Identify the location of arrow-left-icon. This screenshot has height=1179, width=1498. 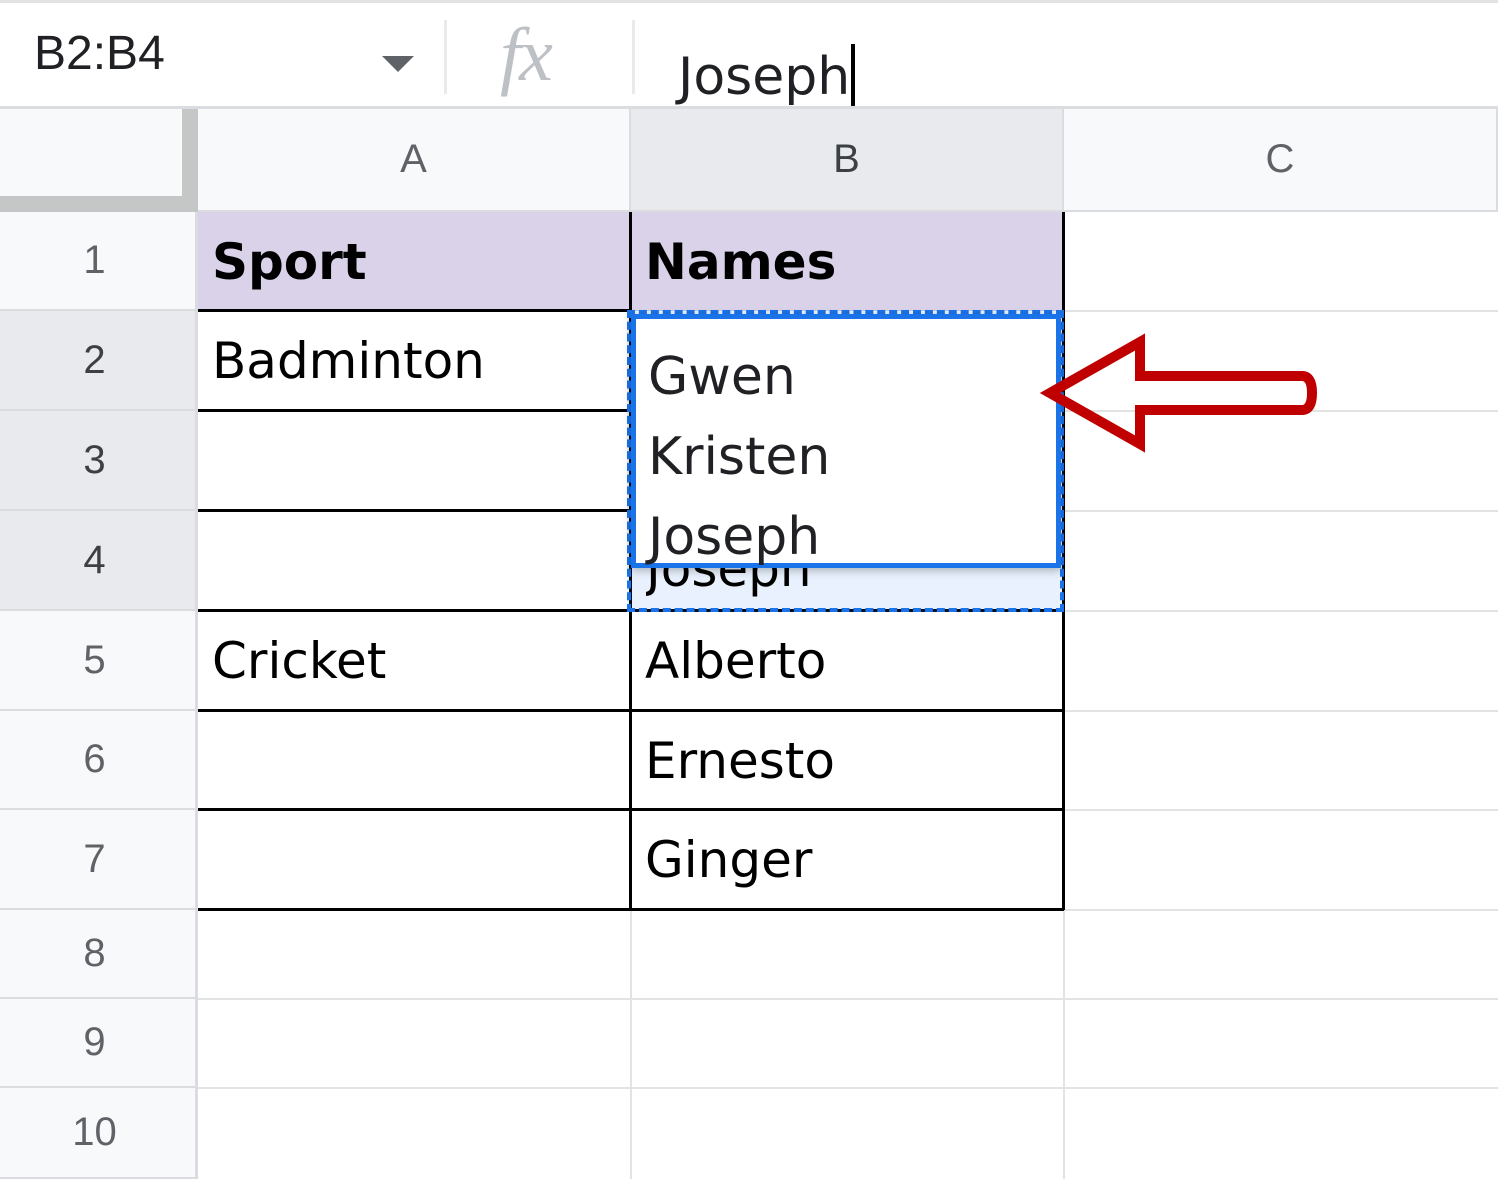
(1179, 393).